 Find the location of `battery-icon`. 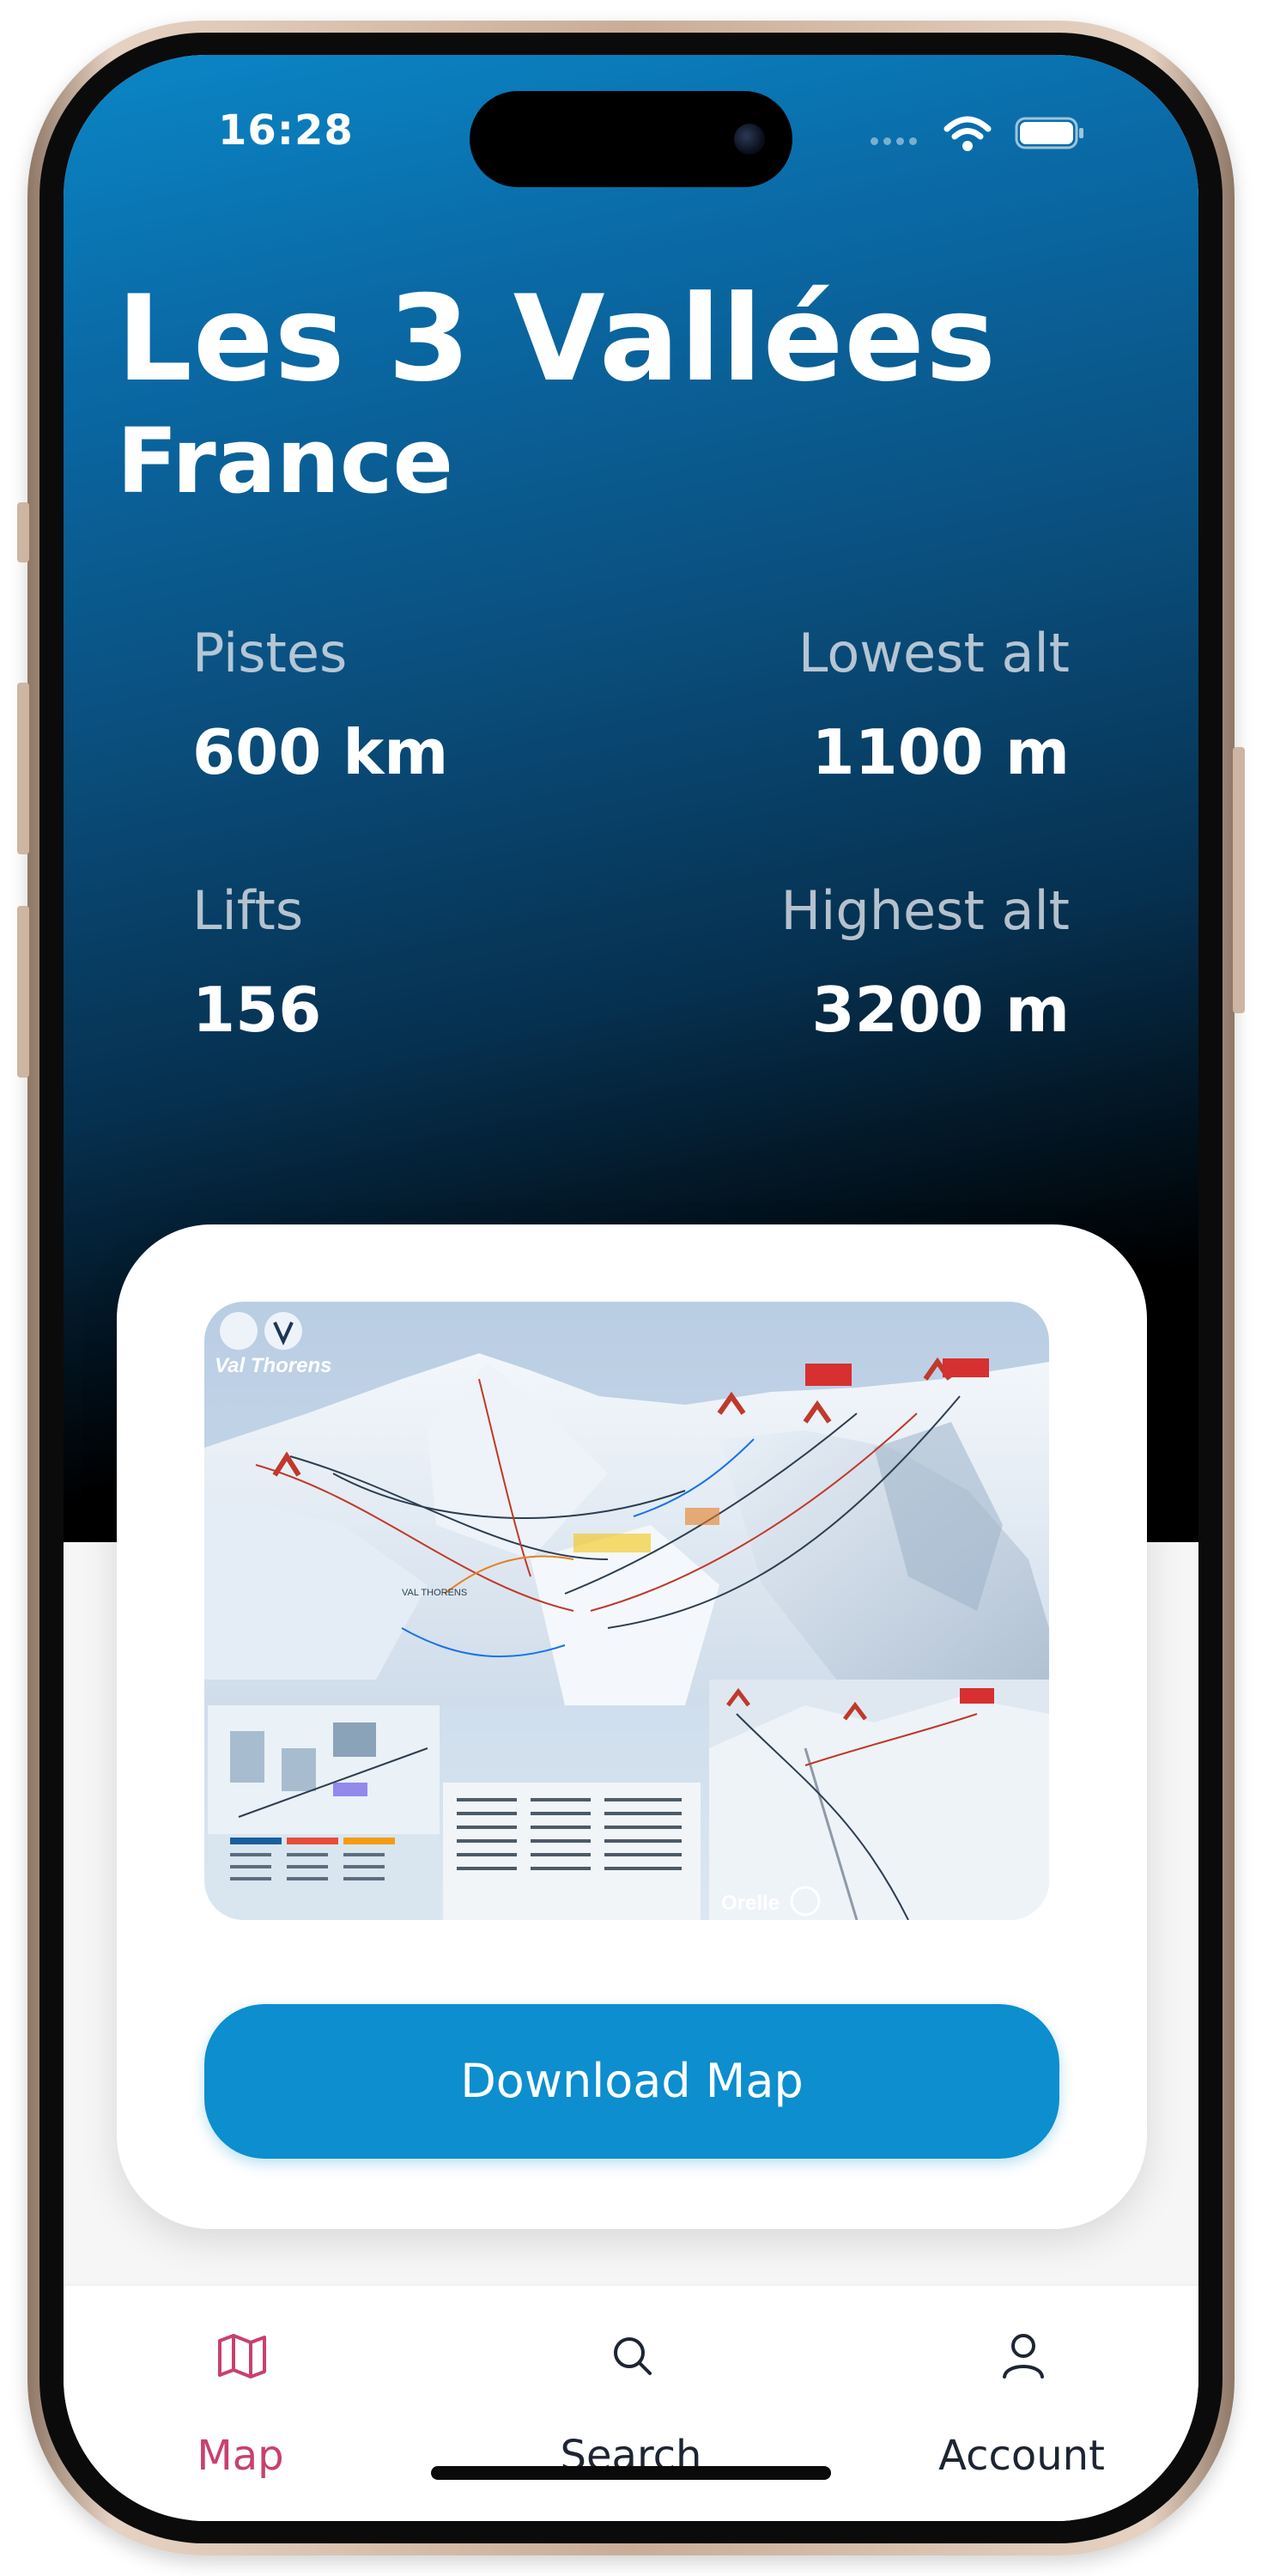

battery-icon is located at coordinates (1049, 133).